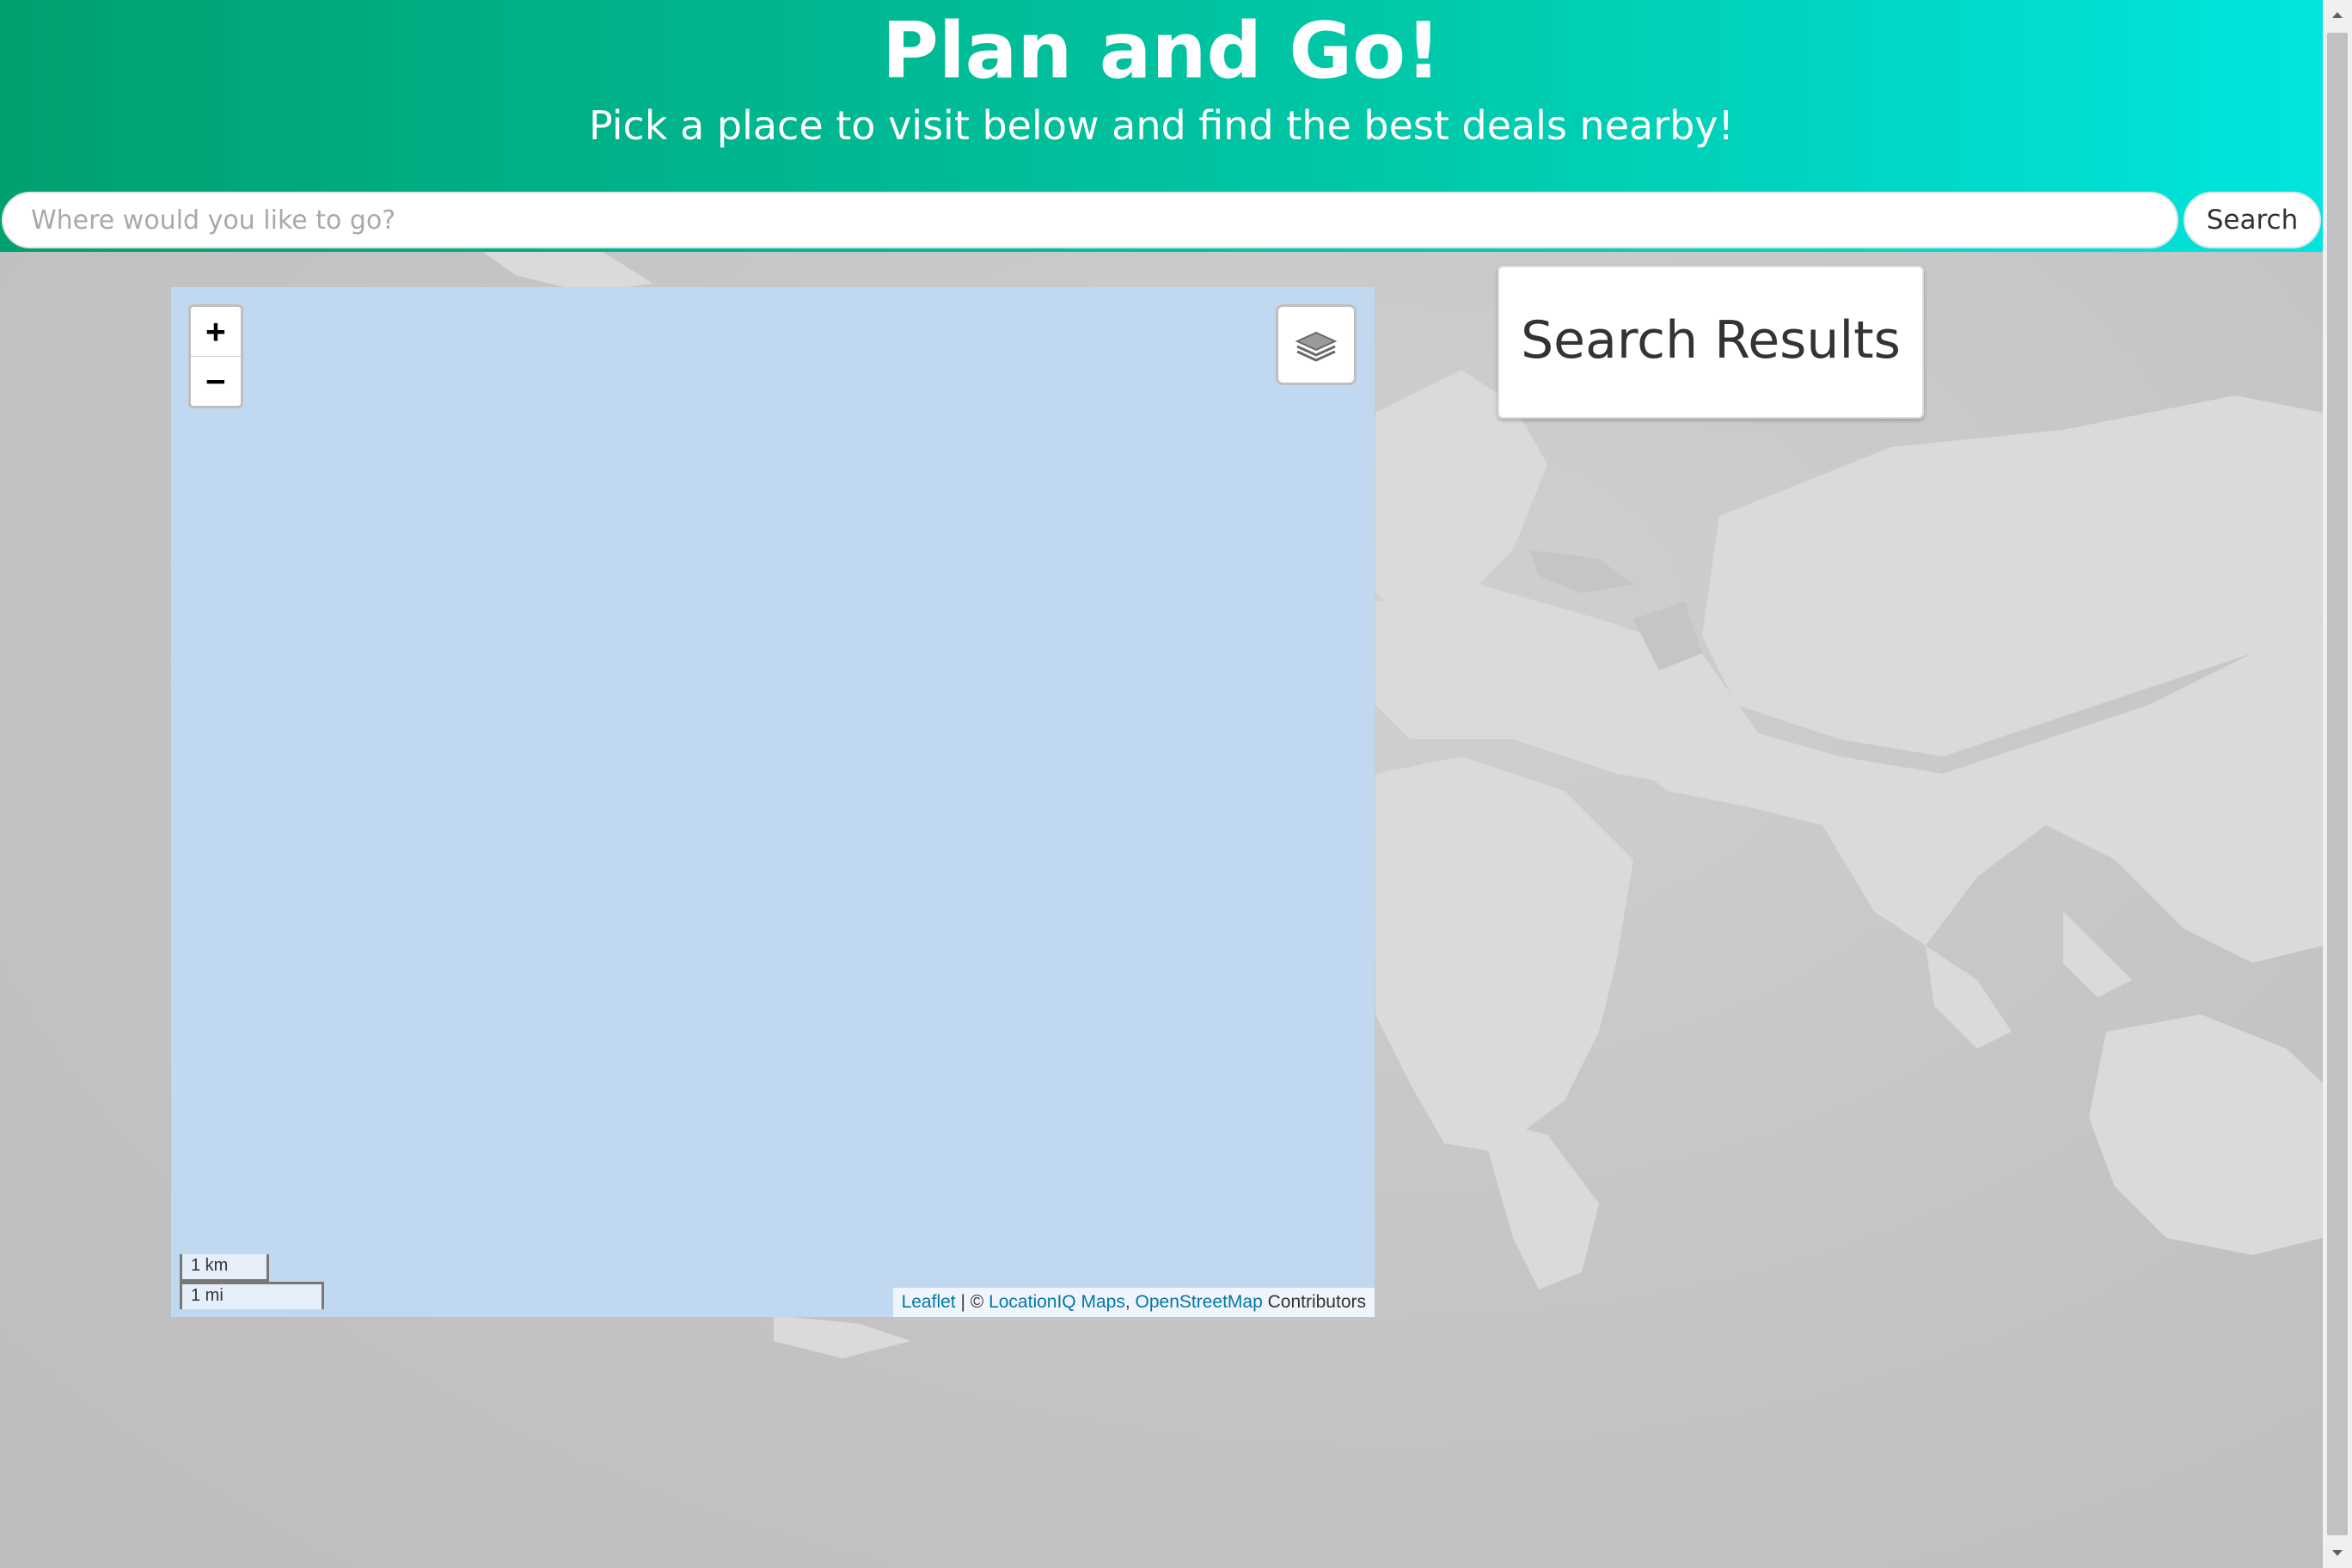 This screenshot has width=2352, height=1568. What do you see at coordinates (1057, 1302) in the screenshot?
I see `locationiq-link: LocationIQ Maps` at bounding box center [1057, 1302].